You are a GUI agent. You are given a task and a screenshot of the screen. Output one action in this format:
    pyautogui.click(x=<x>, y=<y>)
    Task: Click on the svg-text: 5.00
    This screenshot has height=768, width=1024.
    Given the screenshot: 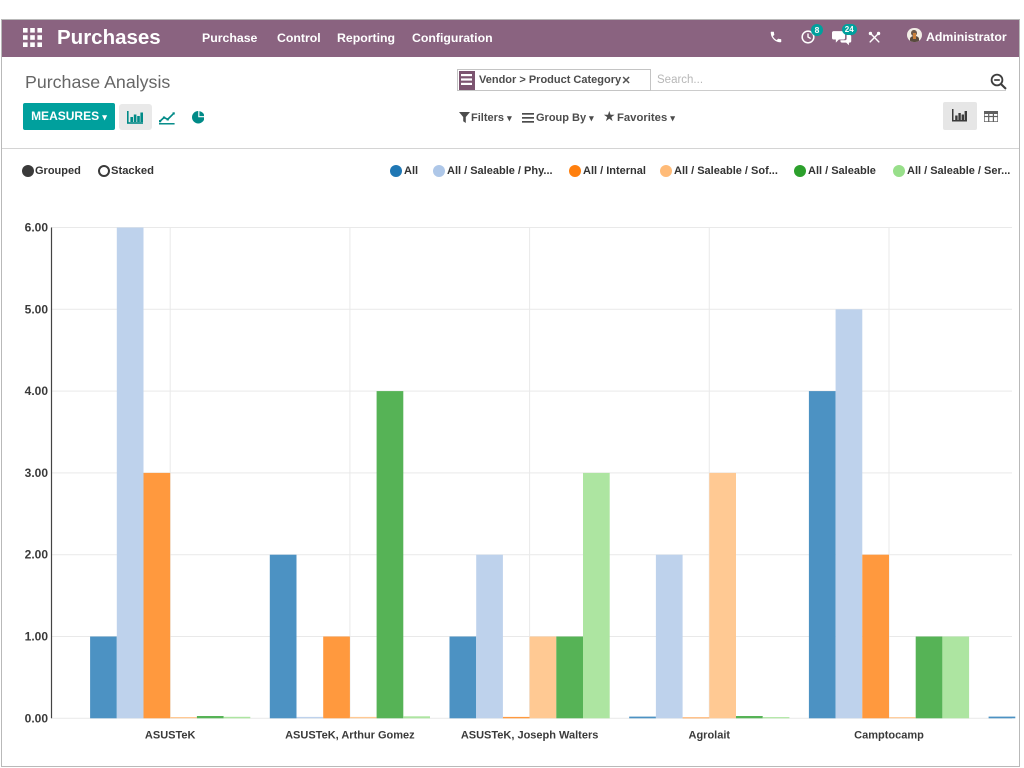 What is the action you would take?
    pyautogui.click(x=37, y=309)
    